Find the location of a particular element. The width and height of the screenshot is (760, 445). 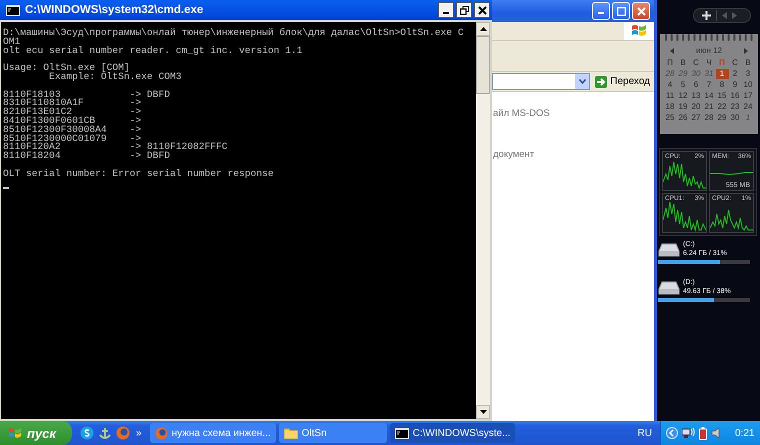

text-cursor-icon is located at coordinates (6, 188).